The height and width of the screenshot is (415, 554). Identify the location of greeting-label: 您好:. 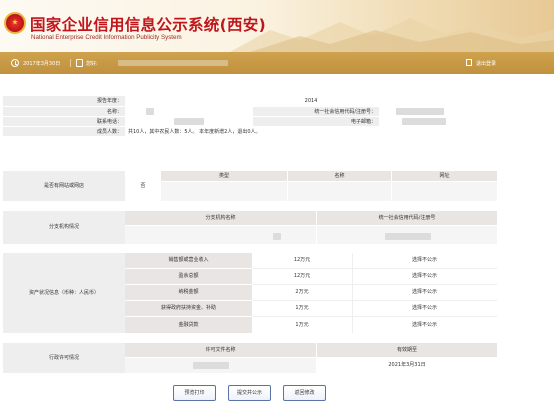
(92, 64).